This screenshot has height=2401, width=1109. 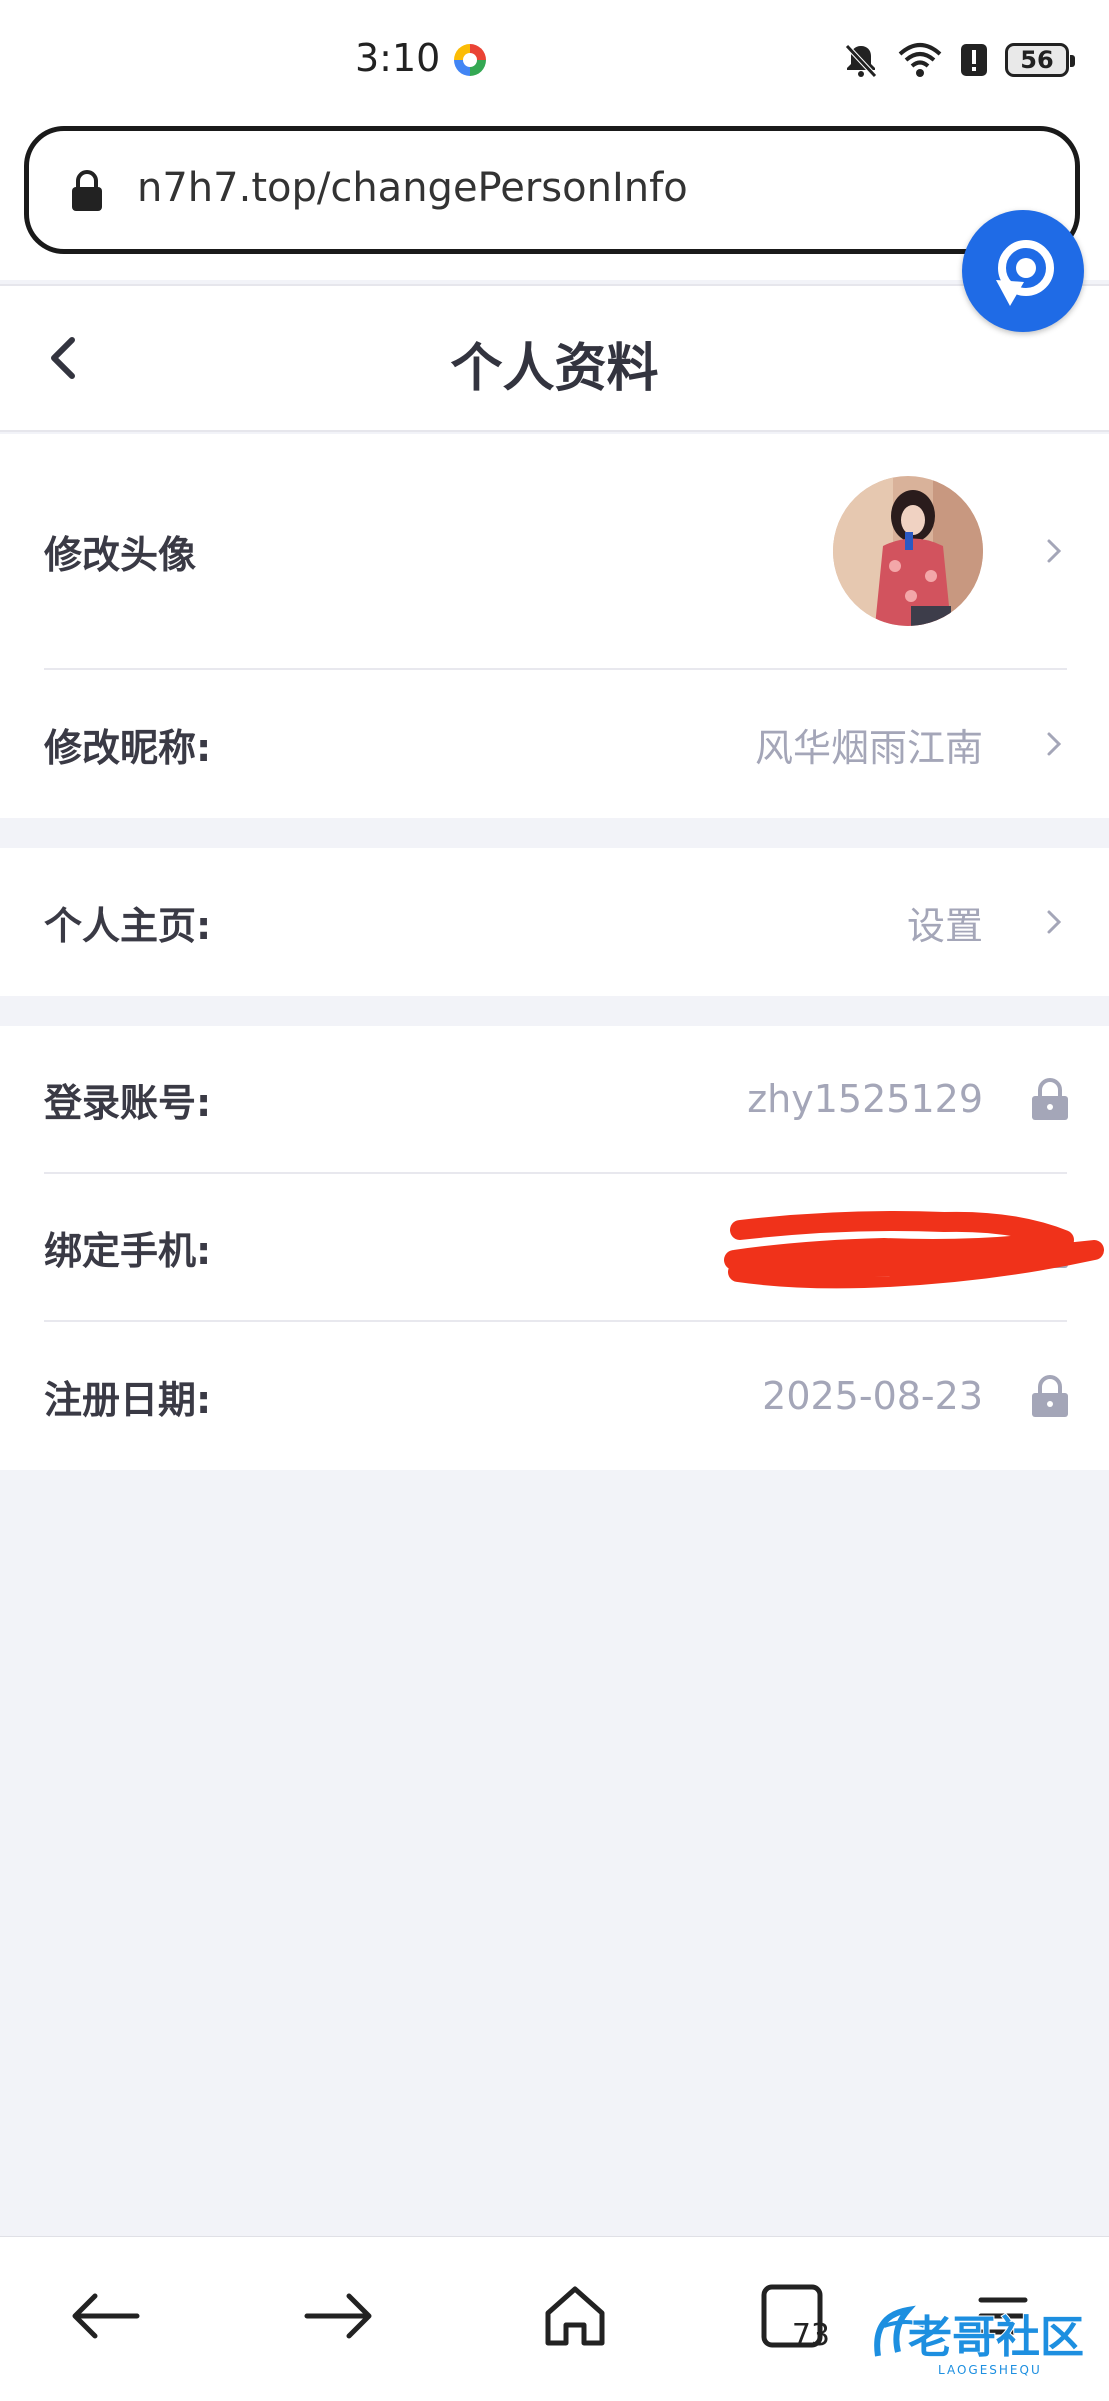 What do you see at coordinates (810, 2335) in the screenshot?
I see `tab-count: 73` at bounding box center [810, 2335].